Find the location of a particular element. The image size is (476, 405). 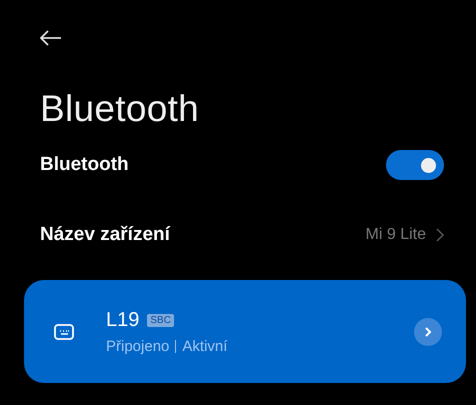

setting-label: Název zařízení is located at coordinates (105, 235).